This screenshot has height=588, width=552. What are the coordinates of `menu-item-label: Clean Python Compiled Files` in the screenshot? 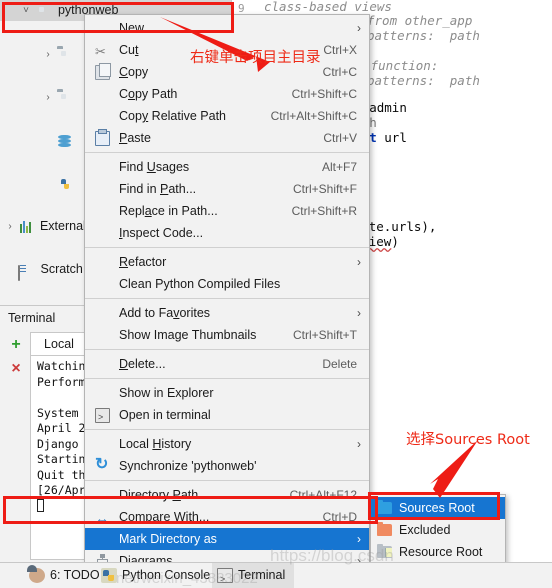 It's located at (200, 284).